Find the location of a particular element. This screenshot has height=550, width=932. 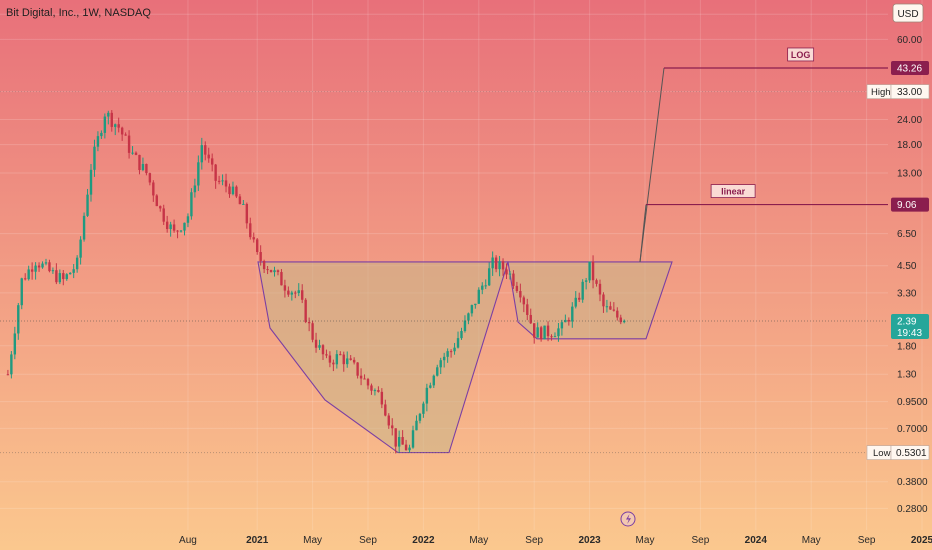

replay-icon is located at coordinates (628, 519).